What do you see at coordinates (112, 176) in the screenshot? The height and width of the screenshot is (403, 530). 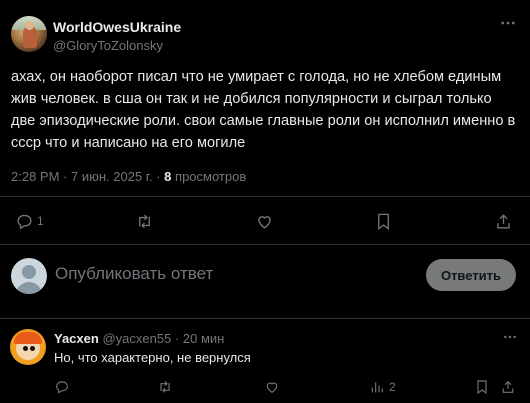 I see `post-date: 7 июн. 2025 г.` at bounding box center [112, 176].